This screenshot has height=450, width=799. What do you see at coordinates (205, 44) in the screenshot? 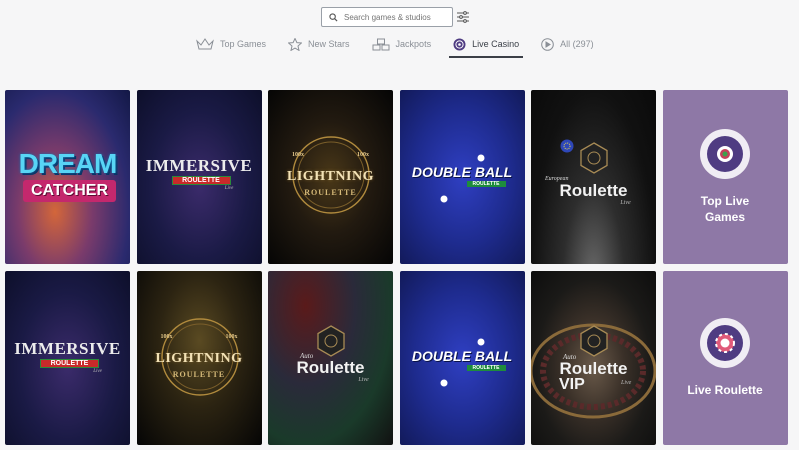
I see `crown-icon` at bounding box center [205, 44].